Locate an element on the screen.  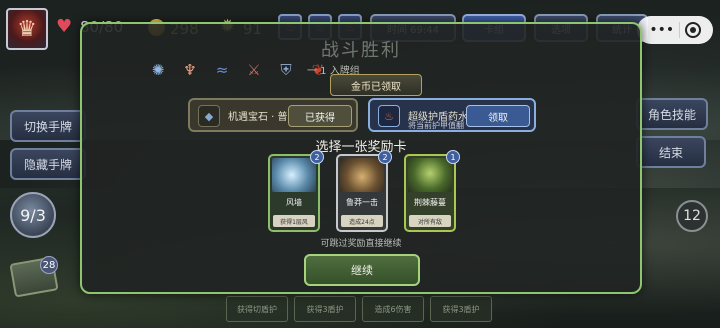
obtained-button: 已获得 is located at coordinates (320, 116).